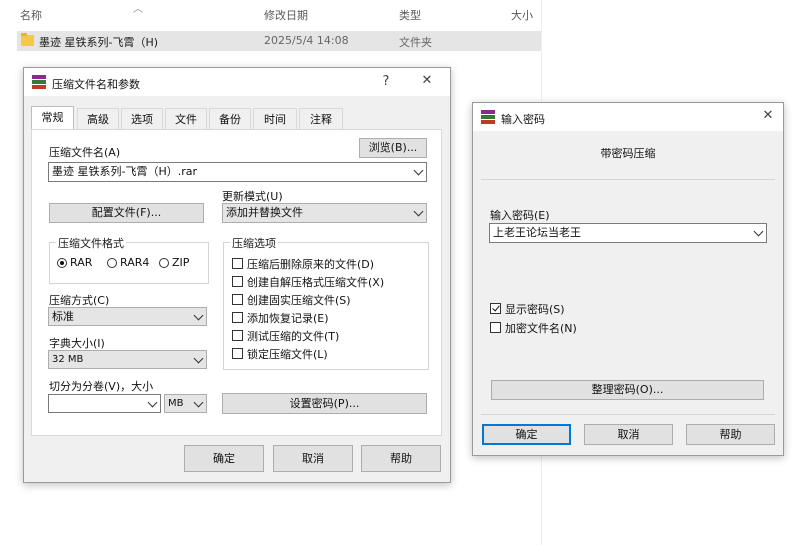  Describe the element at coordinates (142, 118) in the screenshot. I see `tab-options: 选项` at that location.